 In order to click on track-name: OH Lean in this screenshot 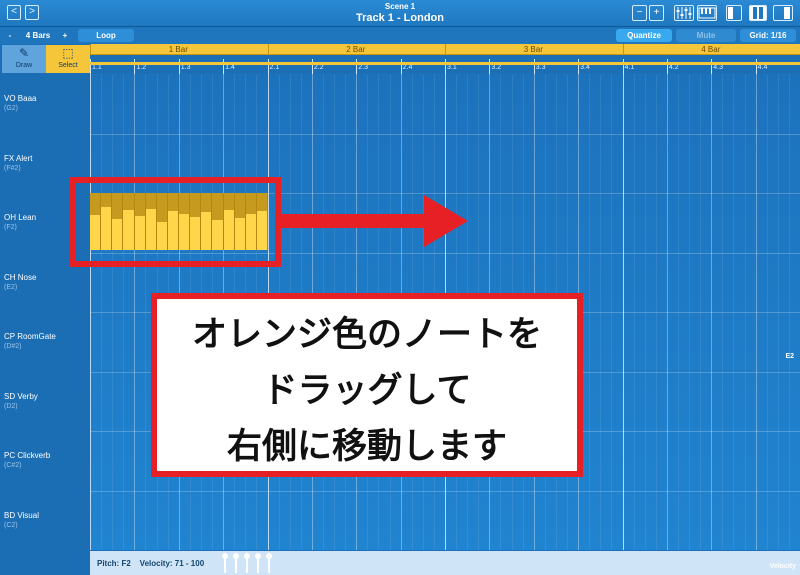, I will do `click(20, 217)`.